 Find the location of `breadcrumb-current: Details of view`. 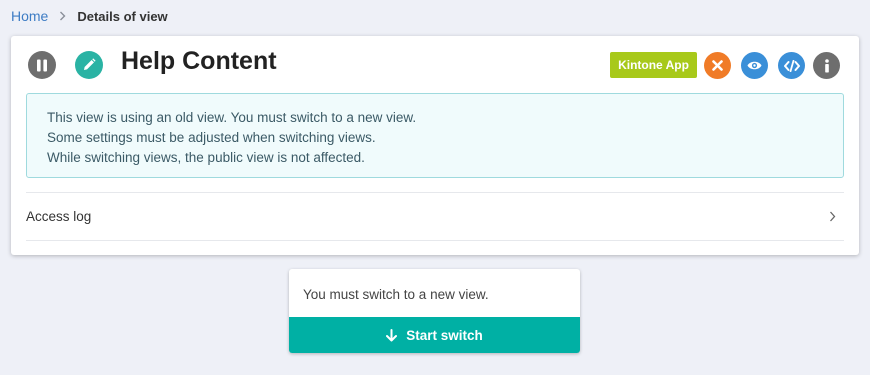

breadcrumb-current: Details of view is located at coordinates (122, 16).